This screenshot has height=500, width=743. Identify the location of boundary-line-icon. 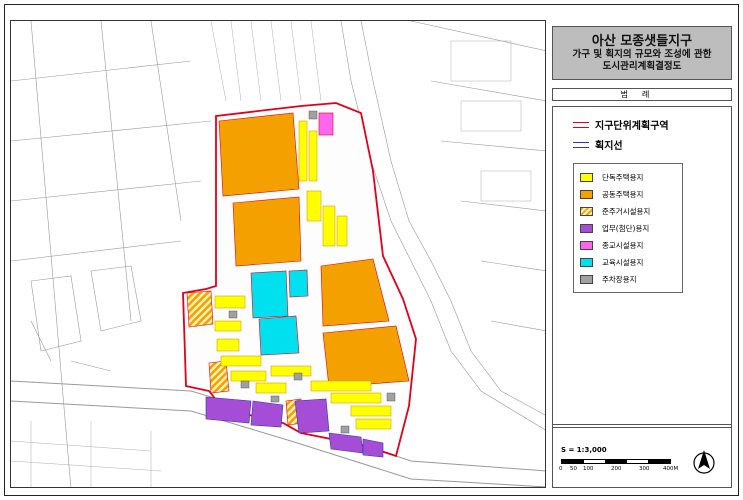
(581, 124).